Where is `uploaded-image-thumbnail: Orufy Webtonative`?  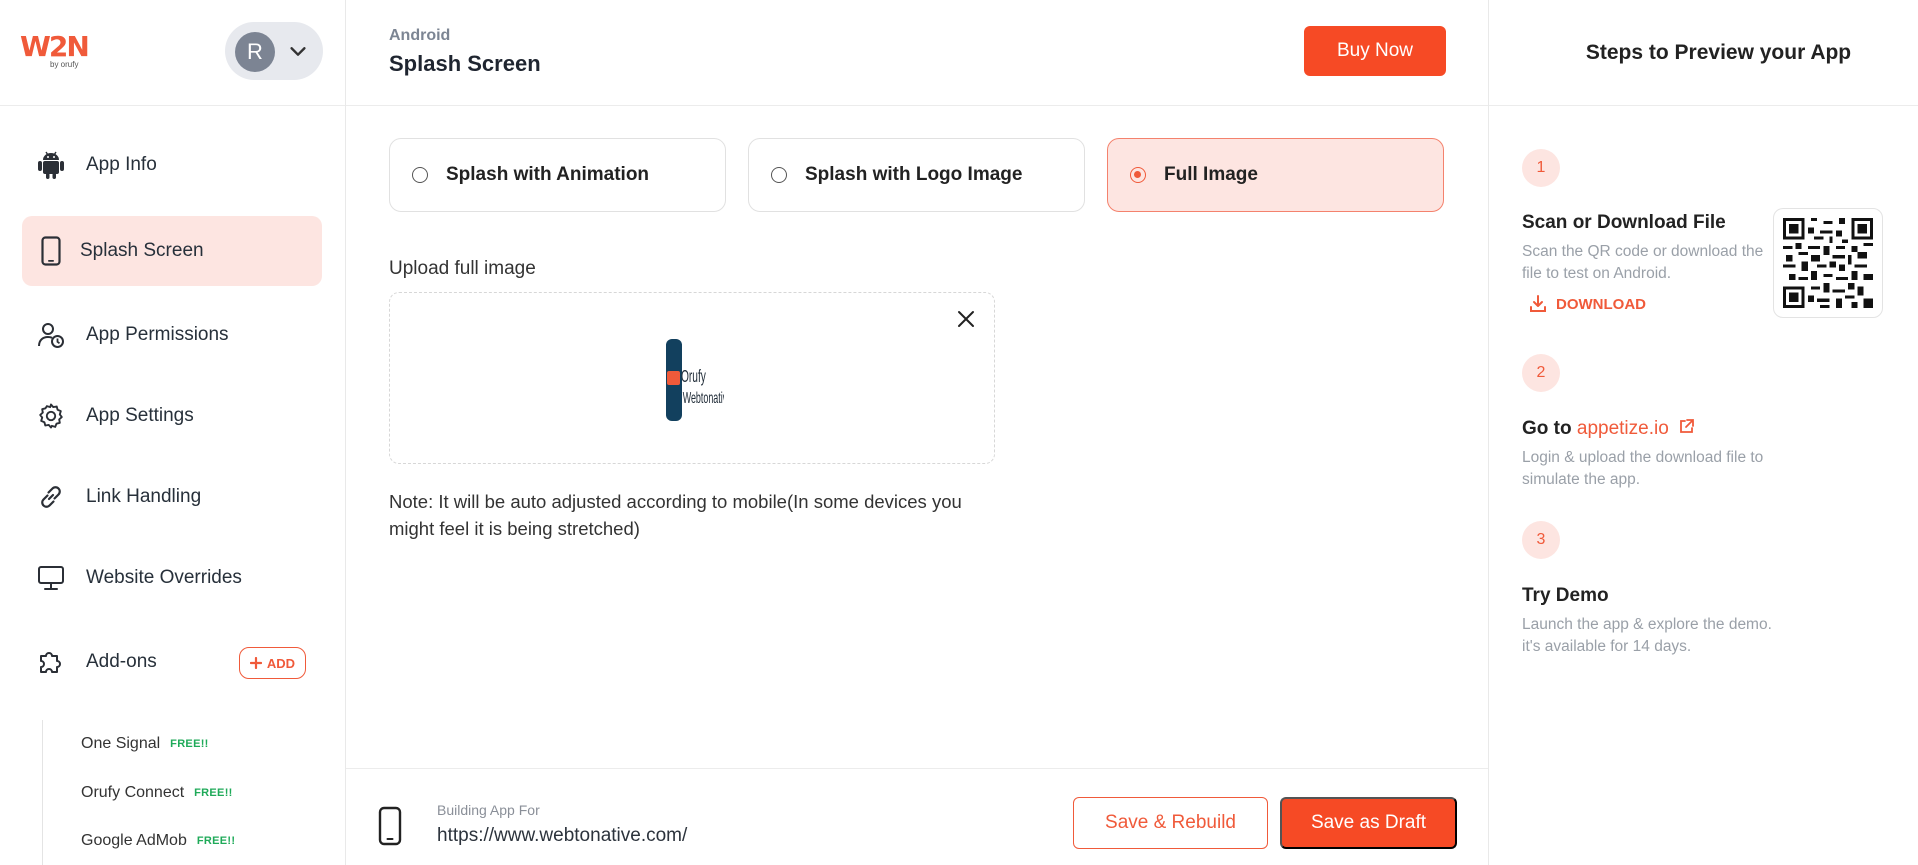
uploaded-image-thumbnail: Orufy Webtonative is located at coordinates (695, 380).